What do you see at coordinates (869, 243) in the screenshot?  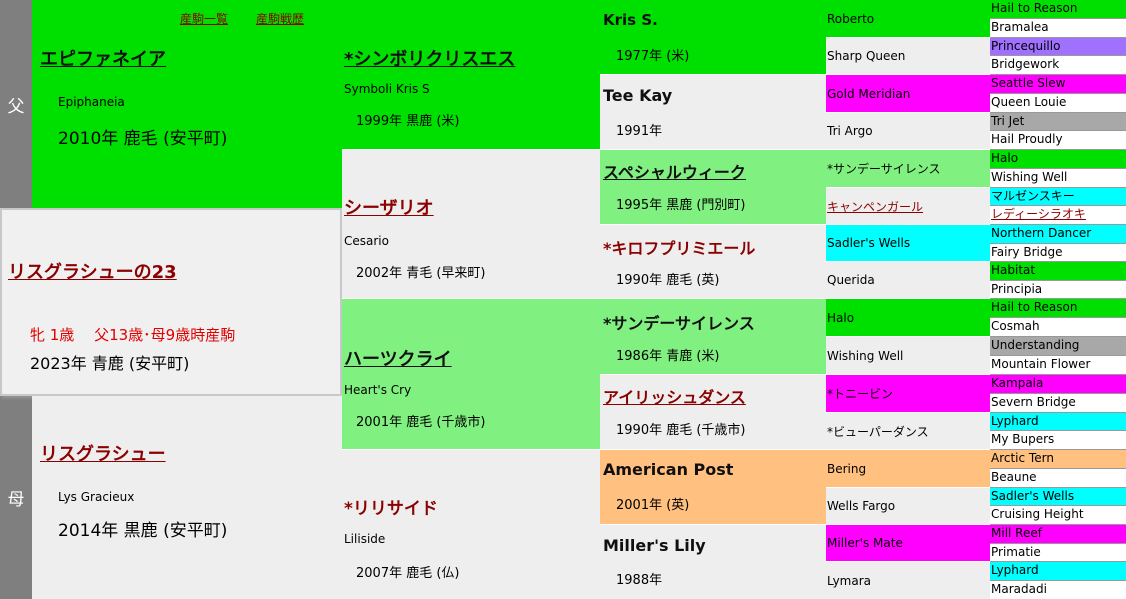 I see `gen4-name: Sadler's Wells` at bounding box center [869, 243].